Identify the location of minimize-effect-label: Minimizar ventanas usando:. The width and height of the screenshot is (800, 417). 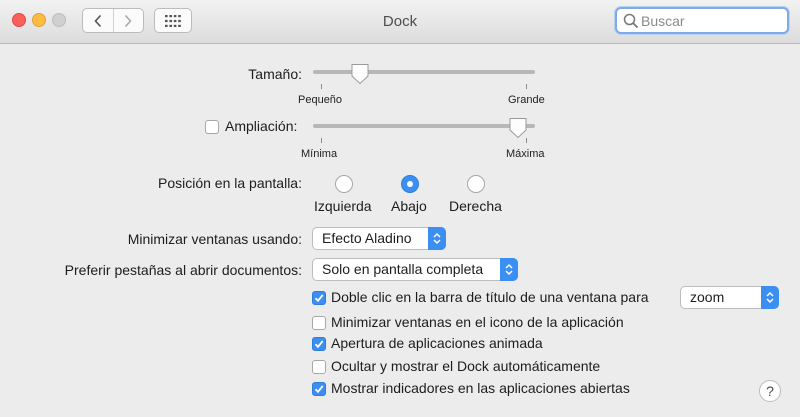
(214, 239).